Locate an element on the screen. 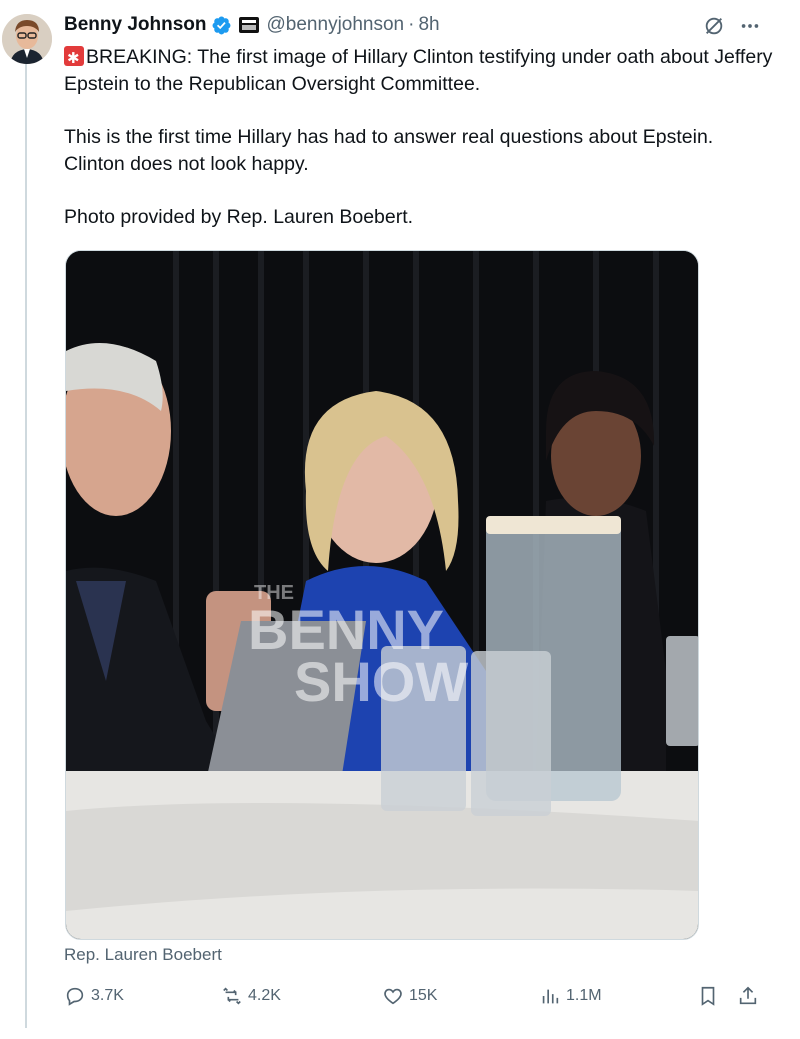 The height and width of the screenshot is (1039, 800). views-icon is located at coordinates (550, 996).